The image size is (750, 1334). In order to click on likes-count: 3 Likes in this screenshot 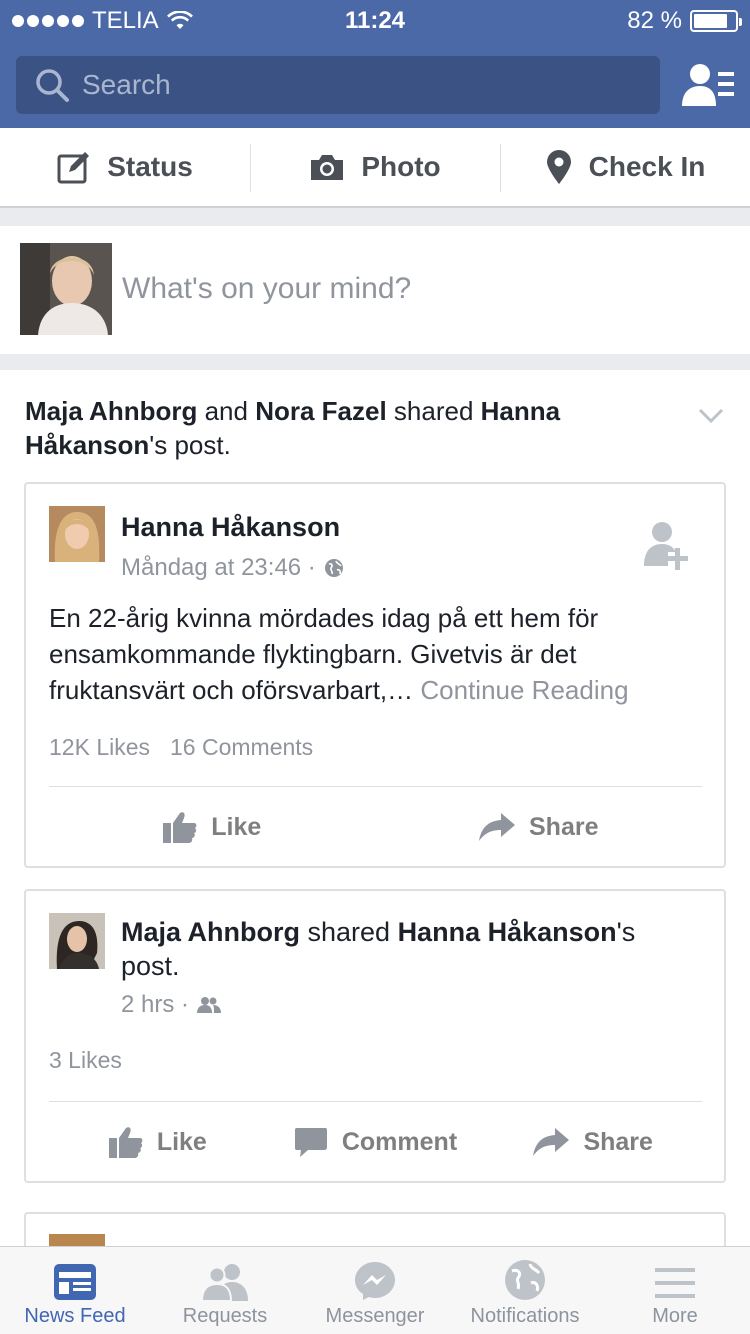, I will do `click(85, 1060)`.